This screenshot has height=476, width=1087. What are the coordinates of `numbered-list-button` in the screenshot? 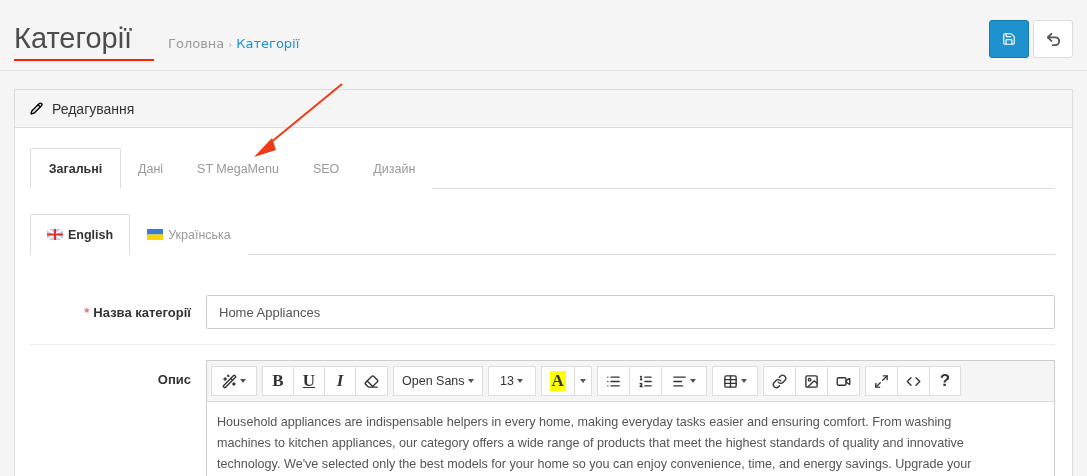 It's located at (645, 381).